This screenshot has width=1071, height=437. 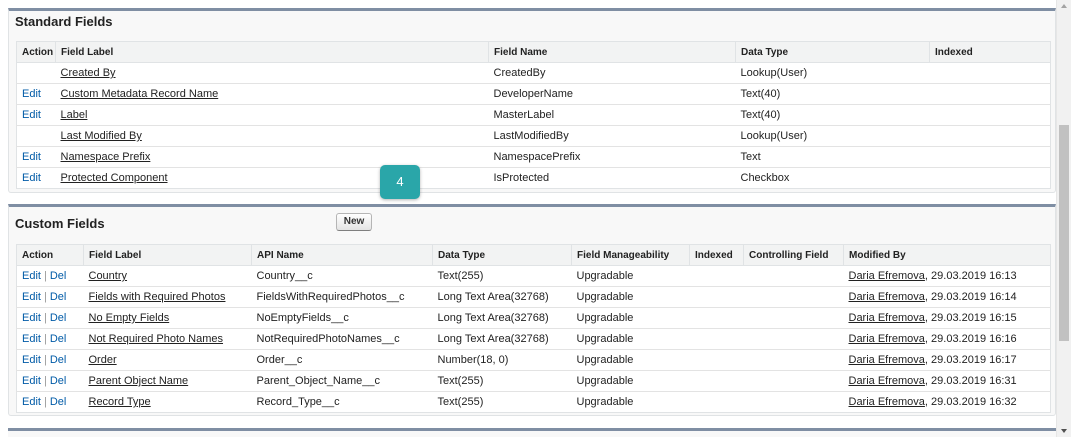 I want to click on field-name-cell: NamespacePrefix, so click(x=612, y=157).